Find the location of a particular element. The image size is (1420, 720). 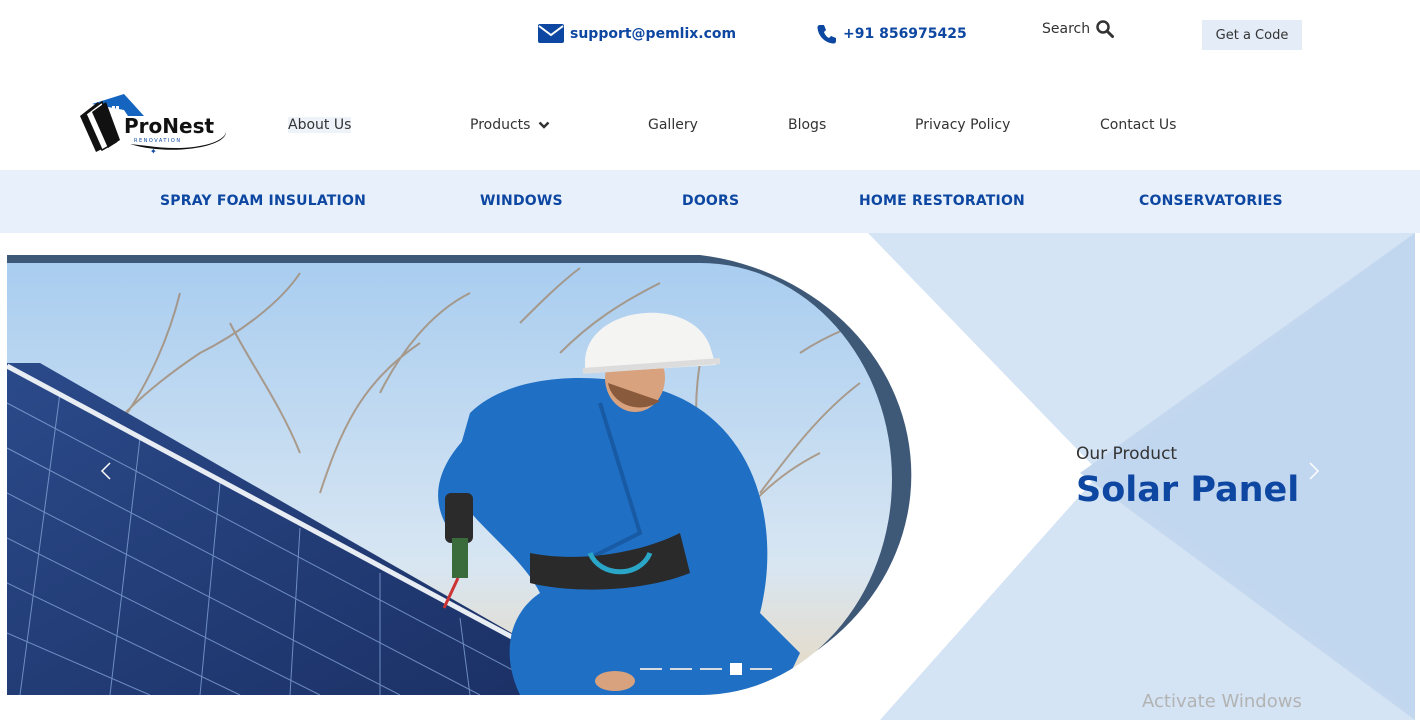

email-text: support@pemlix.com is located at coordinates (653, 33).